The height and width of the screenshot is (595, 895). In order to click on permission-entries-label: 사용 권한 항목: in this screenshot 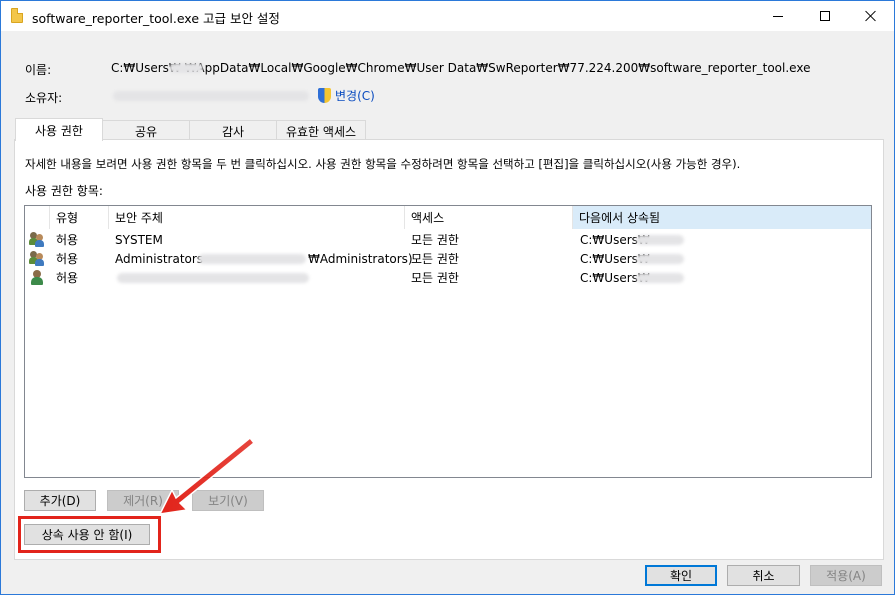, I will do `click(64, 191)`.